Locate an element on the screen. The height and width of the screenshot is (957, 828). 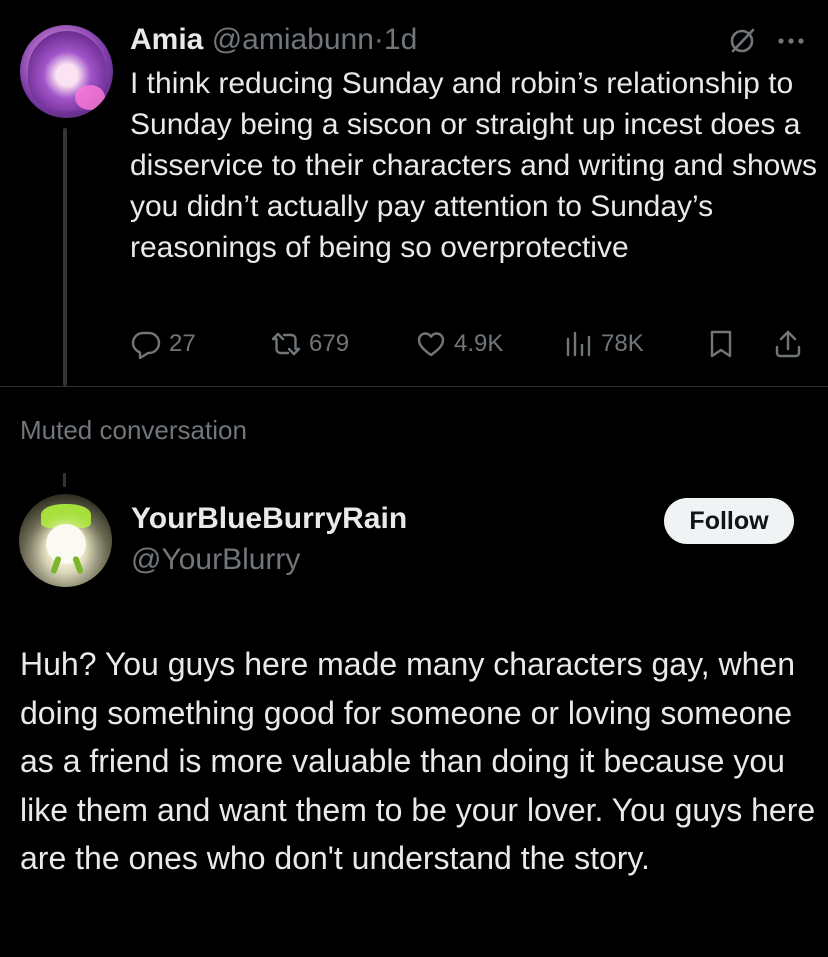
reply-count: 27 is located at coordinates (182, 343).